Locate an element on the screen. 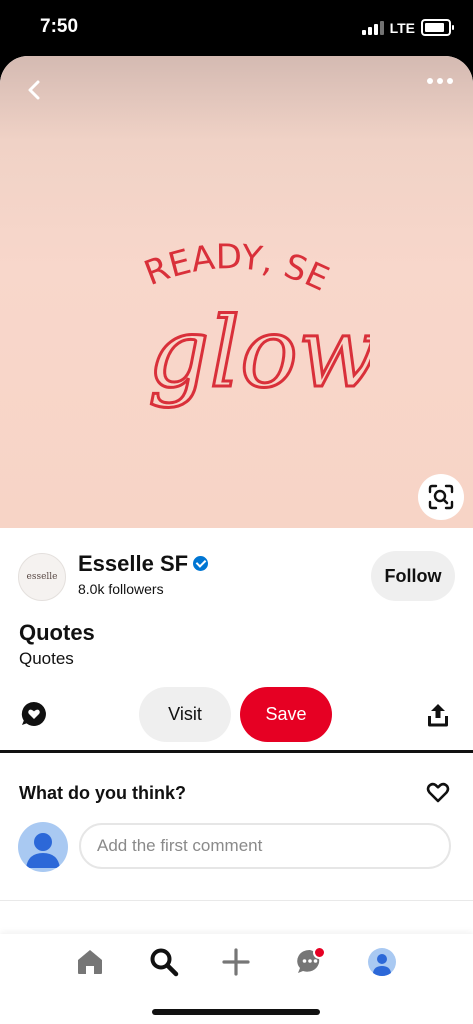 The height and width of the screenshot is (1024, 473). tab-create is located at coordinates (236, 962).